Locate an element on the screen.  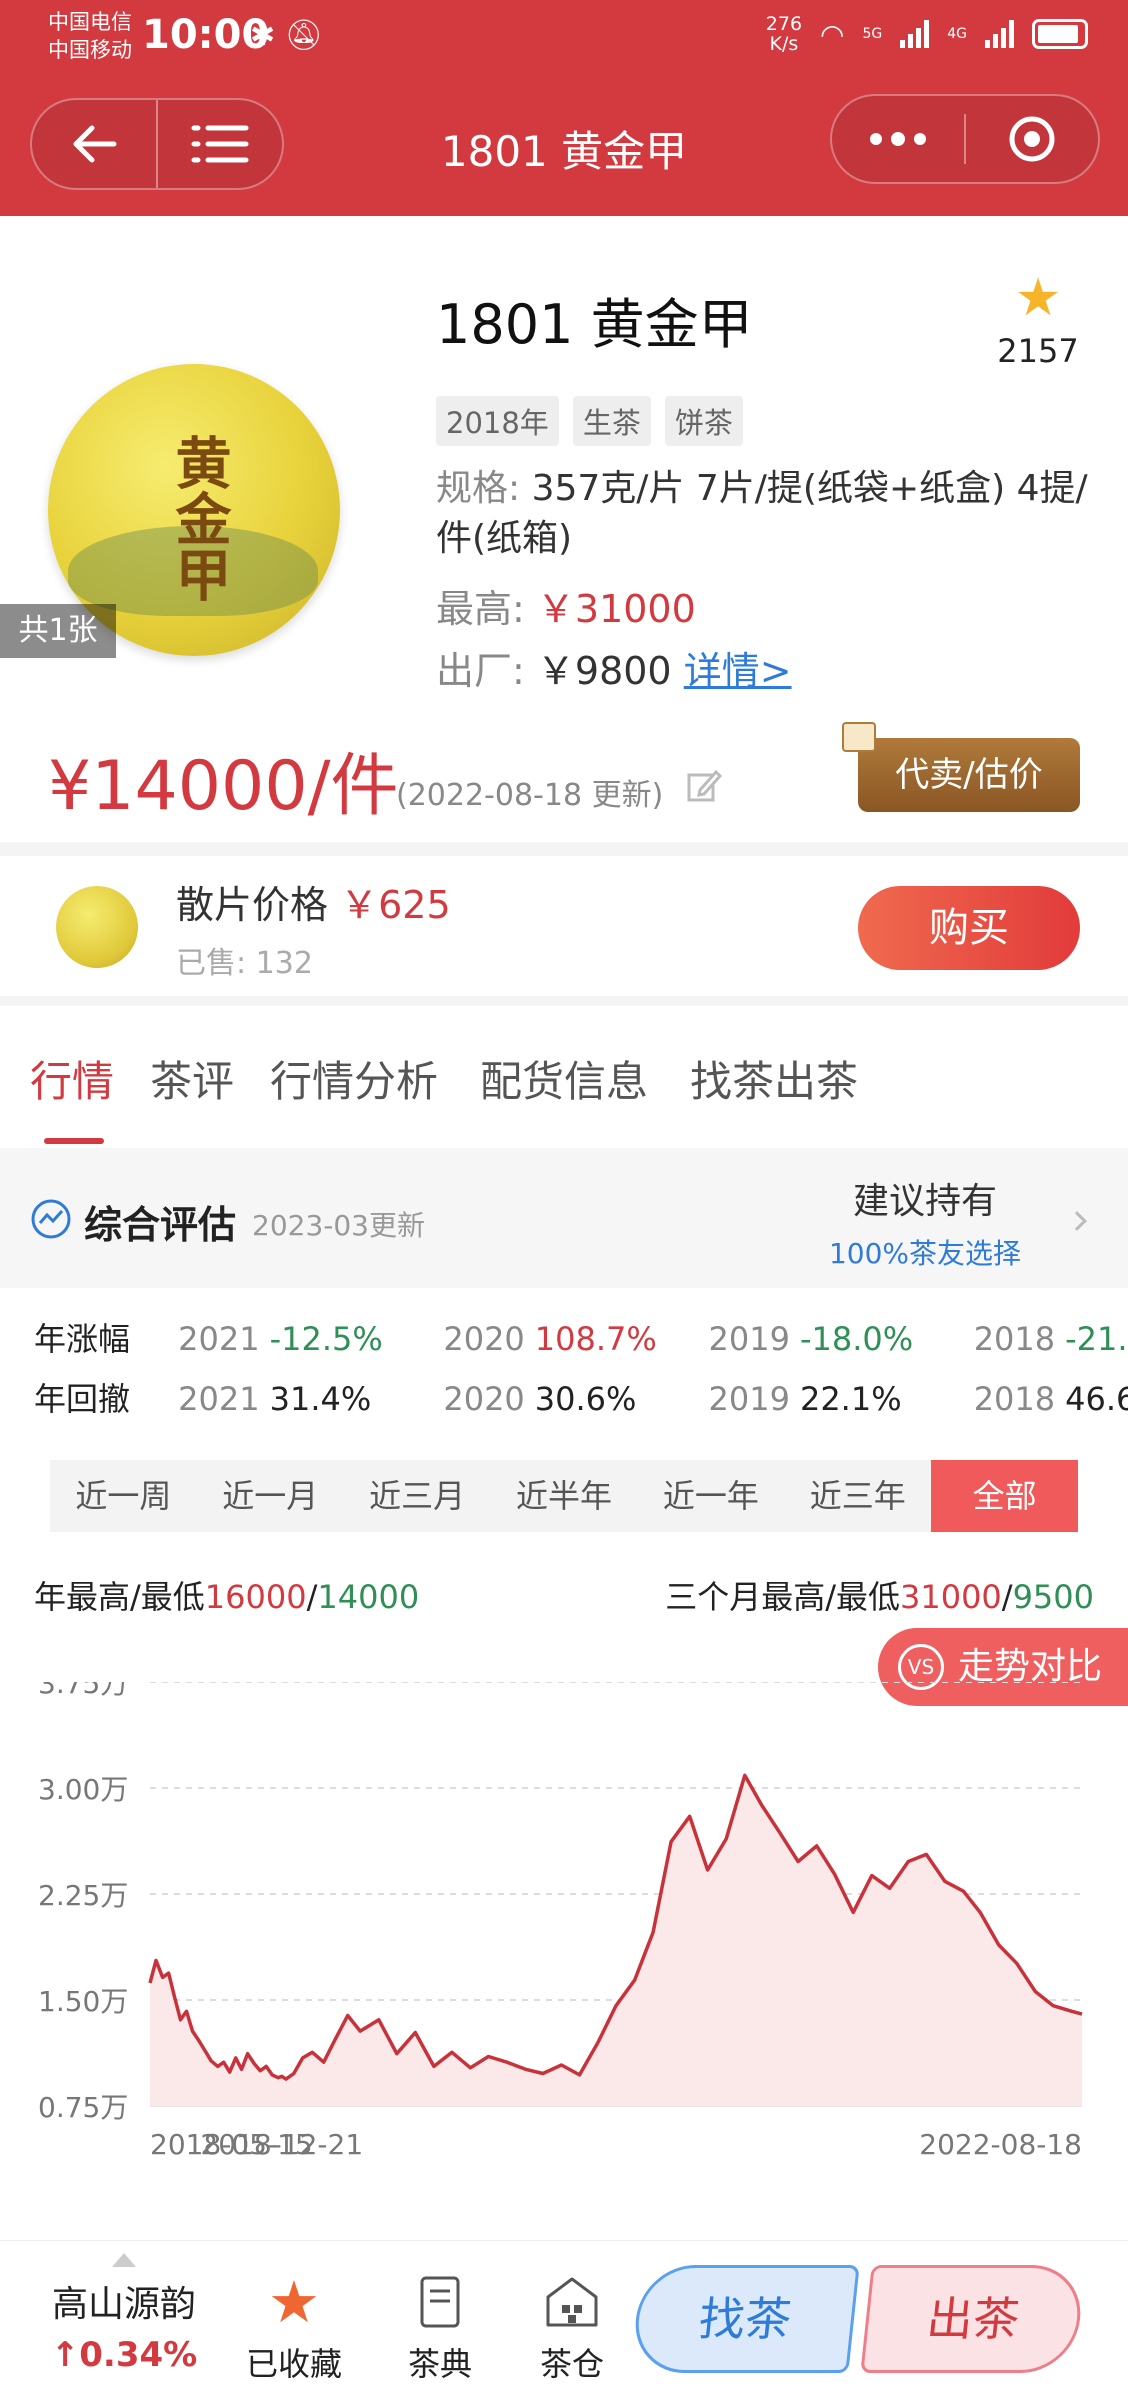
year-high-low: 年最高/最低16000/14000 is located at coordinates (226, 1595).